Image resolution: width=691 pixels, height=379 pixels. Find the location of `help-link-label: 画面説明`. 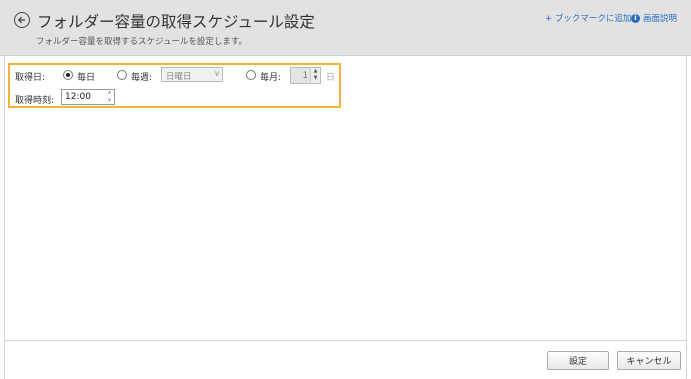

help-link-label: 画面説明 is located at coordinates (660, 19).